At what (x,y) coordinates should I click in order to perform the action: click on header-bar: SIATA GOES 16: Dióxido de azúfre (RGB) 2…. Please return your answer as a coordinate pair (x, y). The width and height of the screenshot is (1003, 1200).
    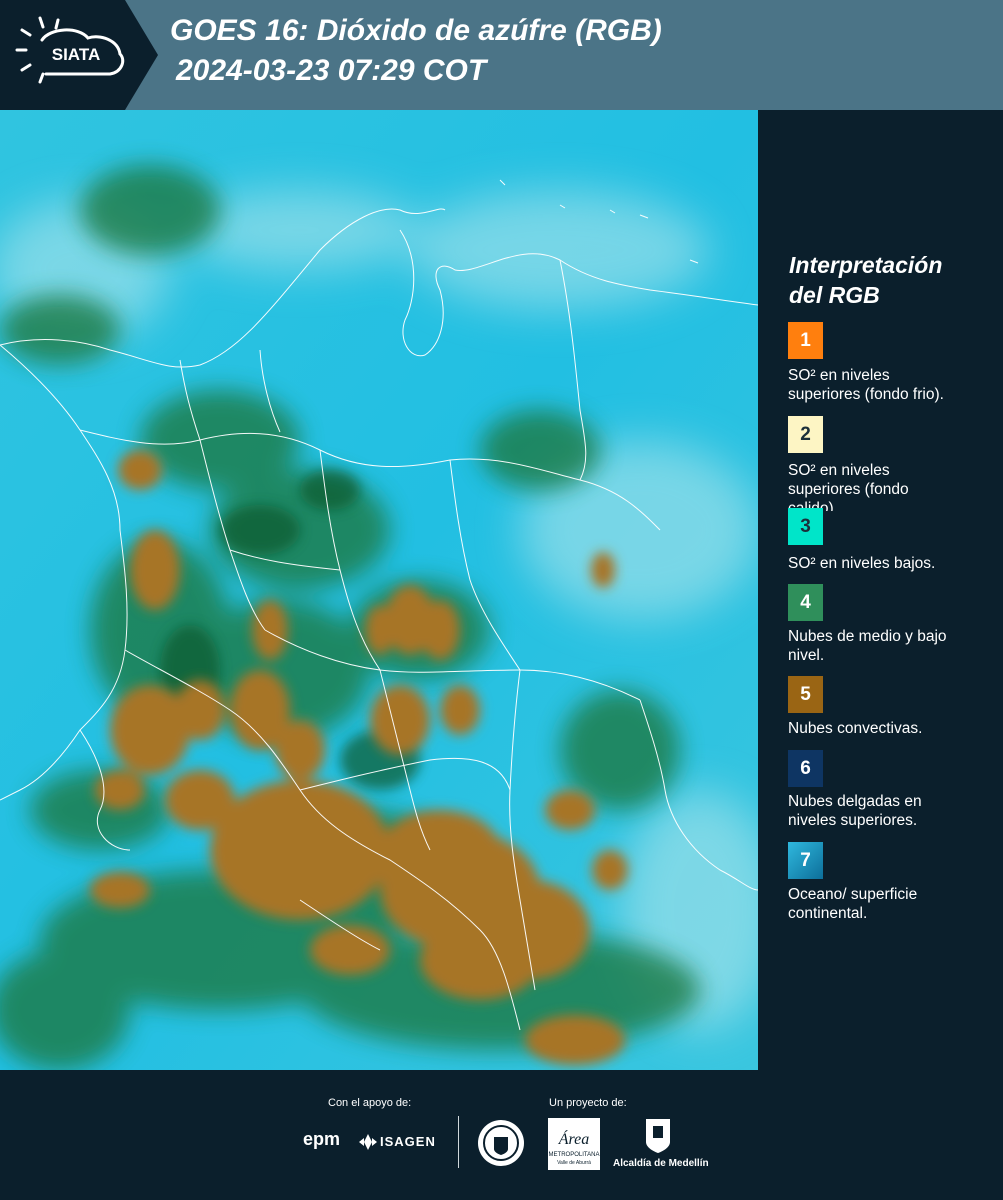
    Looking at the image, I should click on (501, 55).